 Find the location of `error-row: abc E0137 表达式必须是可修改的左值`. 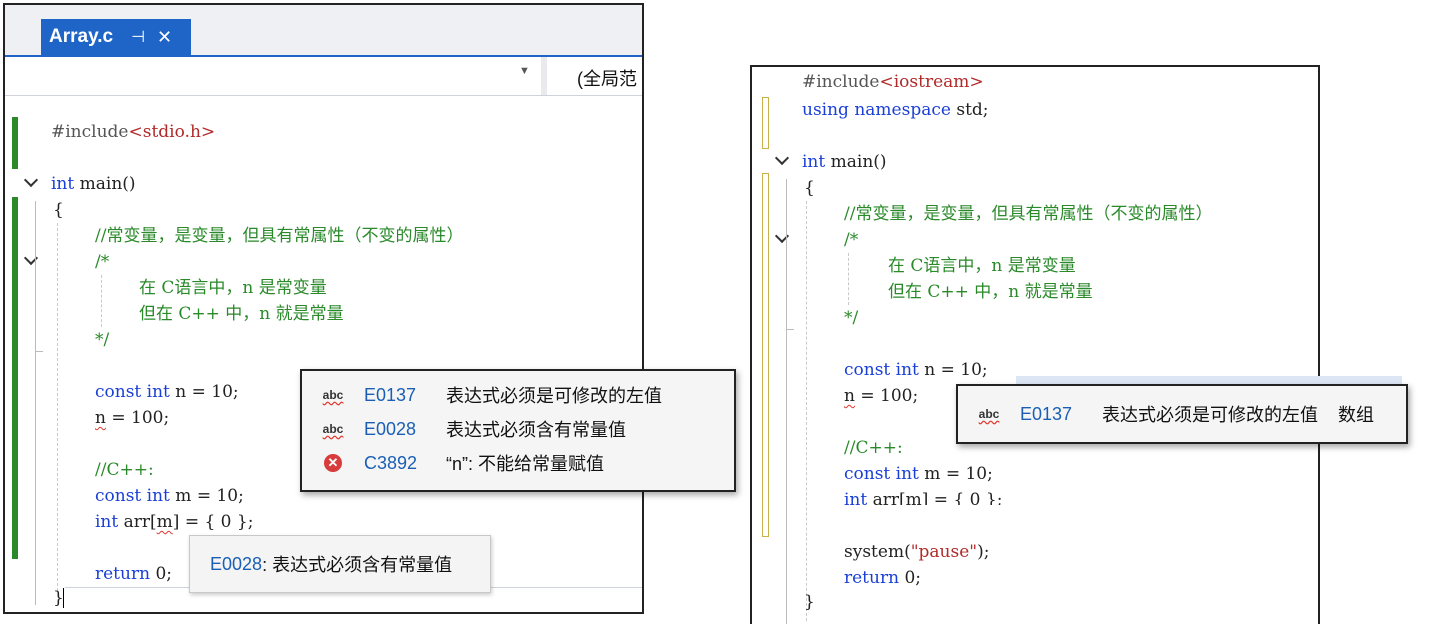

error-row: abc E0137 表达式必须是可修改的左值 is located at coordinates (518, 395).